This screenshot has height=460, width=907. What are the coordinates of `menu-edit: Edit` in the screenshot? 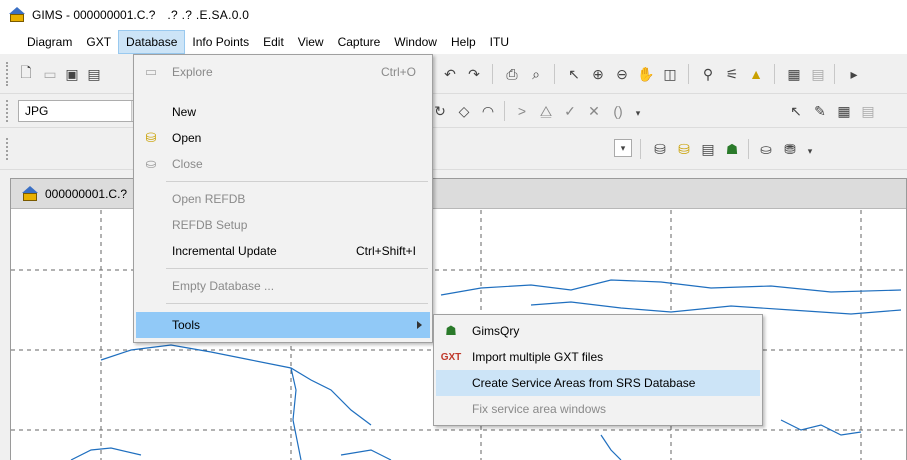 It's located at (273, 42).